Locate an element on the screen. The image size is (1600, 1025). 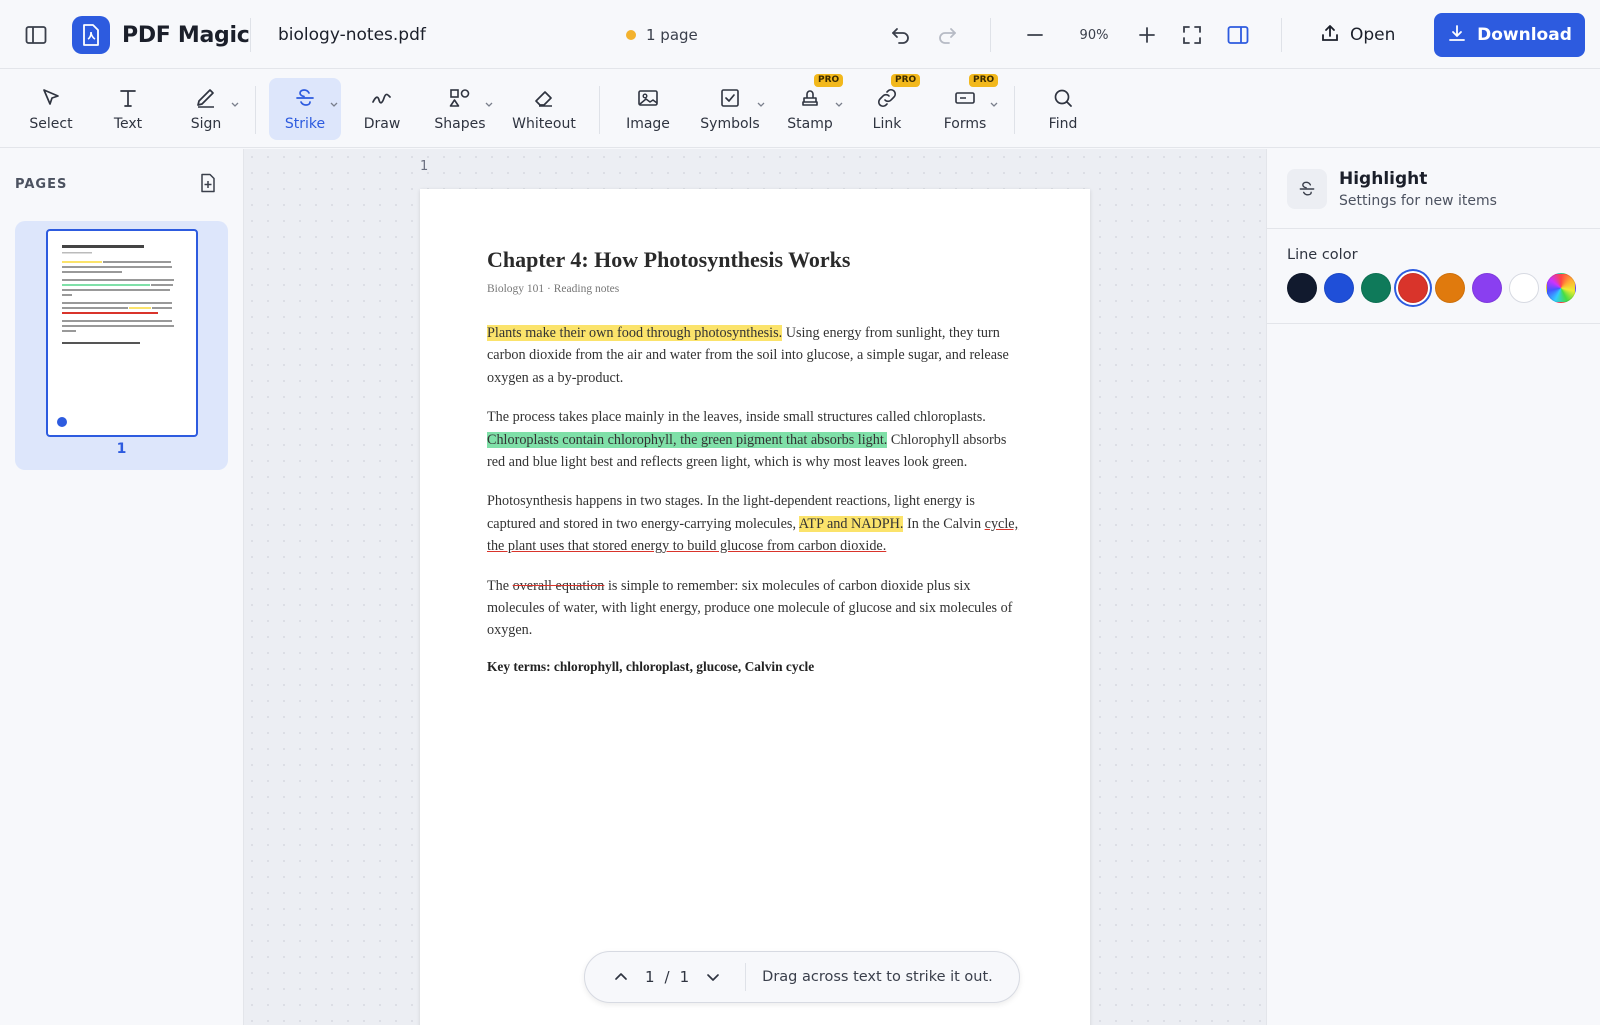
tool-strike: Strike is located at coordinates (305, 109).